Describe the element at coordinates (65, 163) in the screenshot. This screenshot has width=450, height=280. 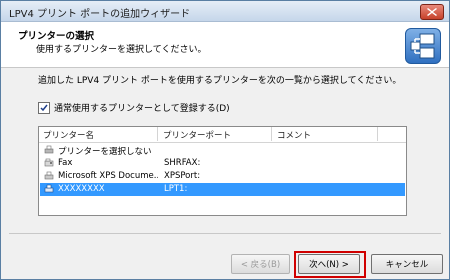
I see `printer-name: Fax` at that location.